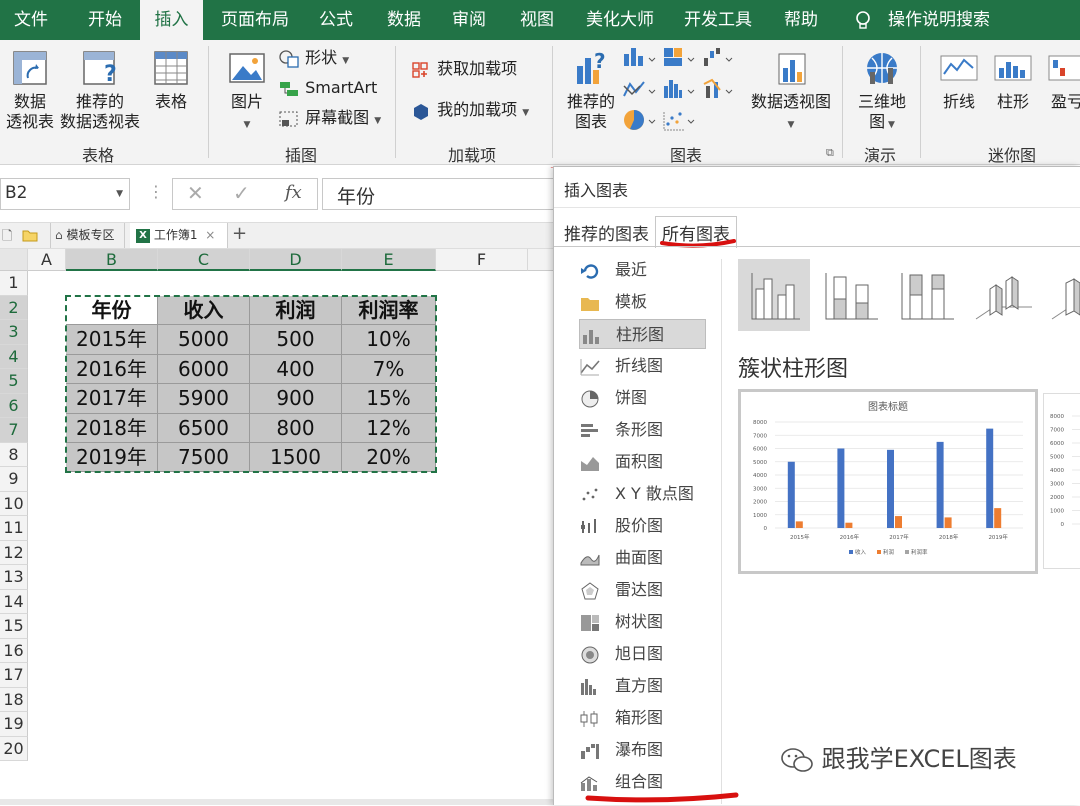  Describe the element at coordinates (642, 334) in the screenshot. I see `chart-type-column: 柱形图` at that location.